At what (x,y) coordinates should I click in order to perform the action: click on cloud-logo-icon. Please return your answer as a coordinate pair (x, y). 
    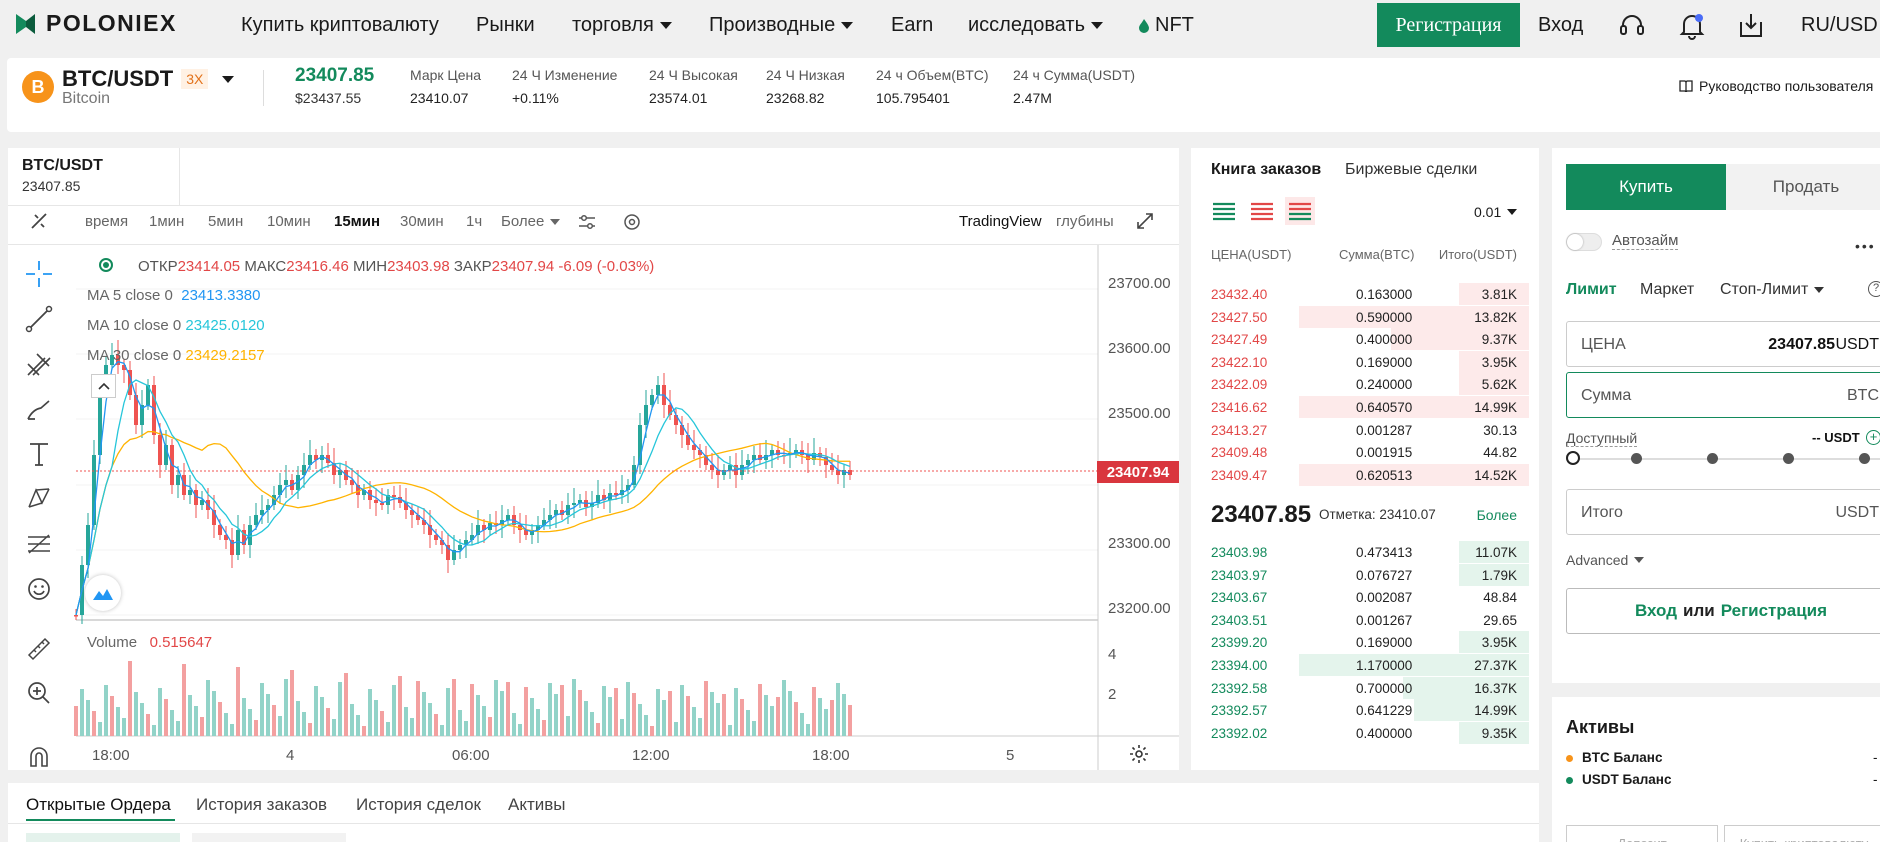
    Looking at the image, I should click on (103, 593).